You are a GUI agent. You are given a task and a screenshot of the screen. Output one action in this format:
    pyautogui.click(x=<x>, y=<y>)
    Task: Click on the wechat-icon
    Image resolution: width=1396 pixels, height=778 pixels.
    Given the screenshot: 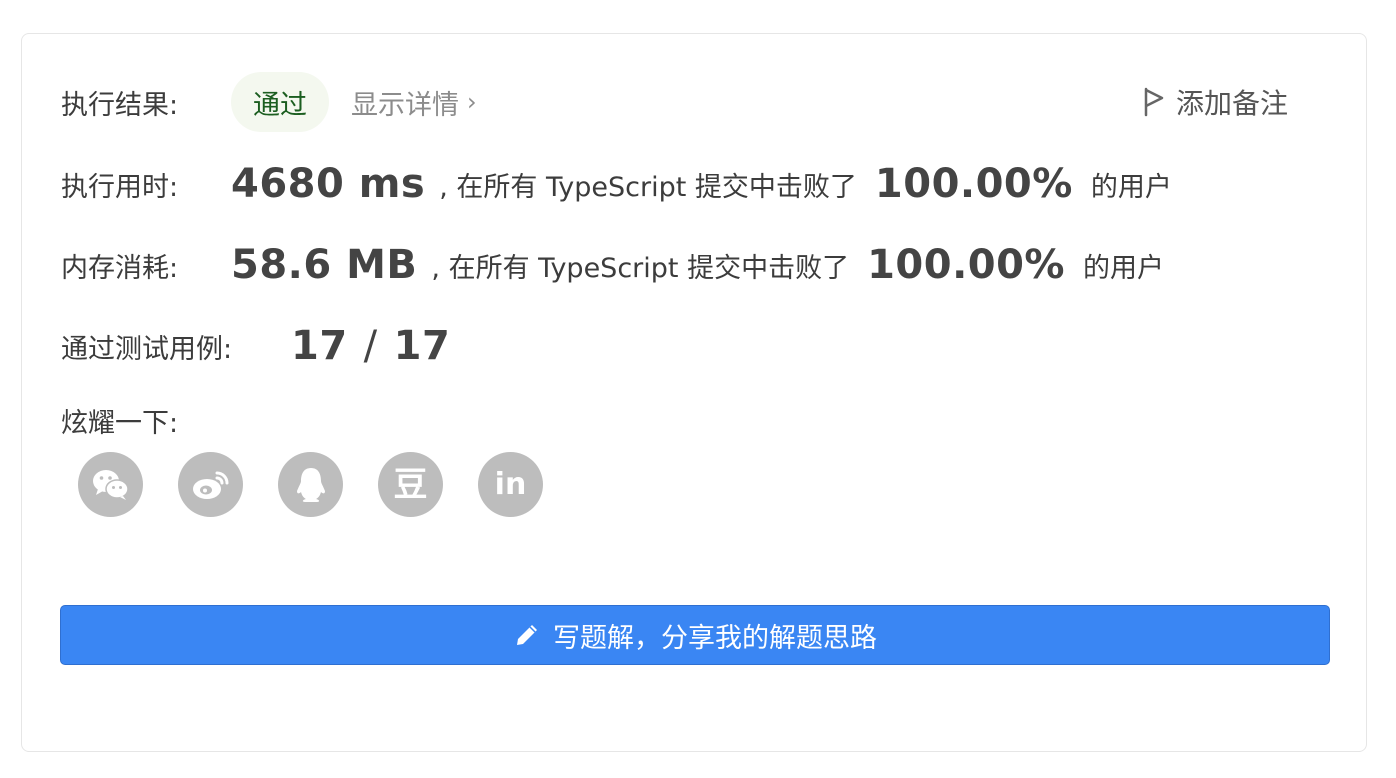 What is the action you would take?
    pyautogui.click(x=110, y=484)
    